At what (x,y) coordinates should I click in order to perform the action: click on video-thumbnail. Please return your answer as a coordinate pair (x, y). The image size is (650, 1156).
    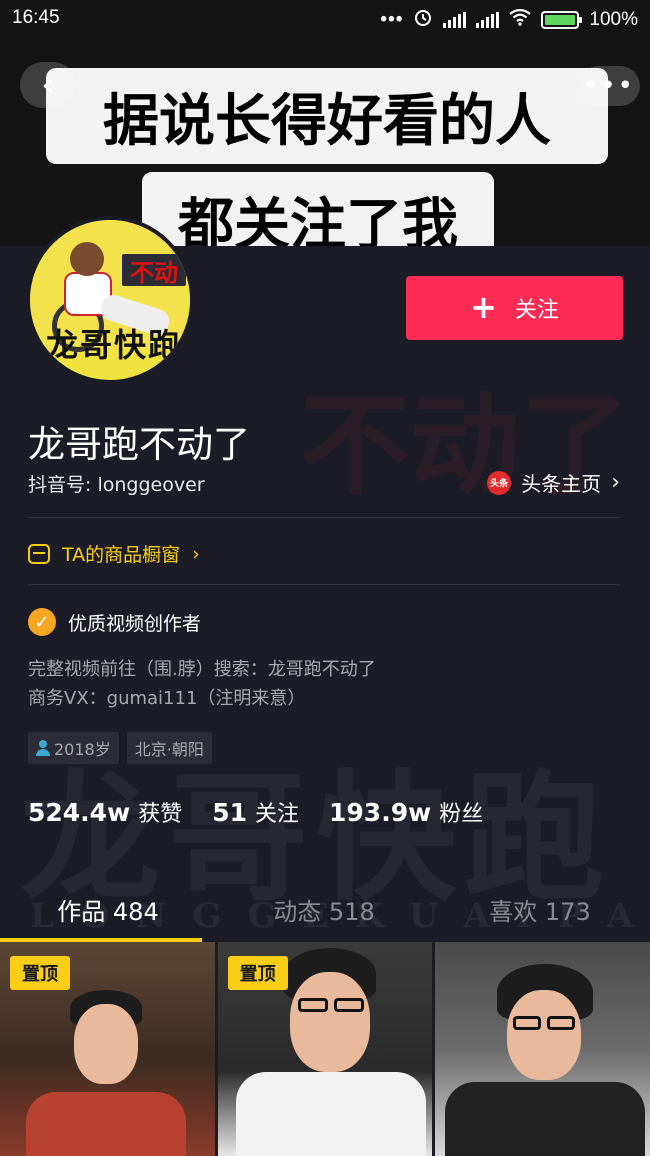
    Looking at the image, I should click on (542, 1049).